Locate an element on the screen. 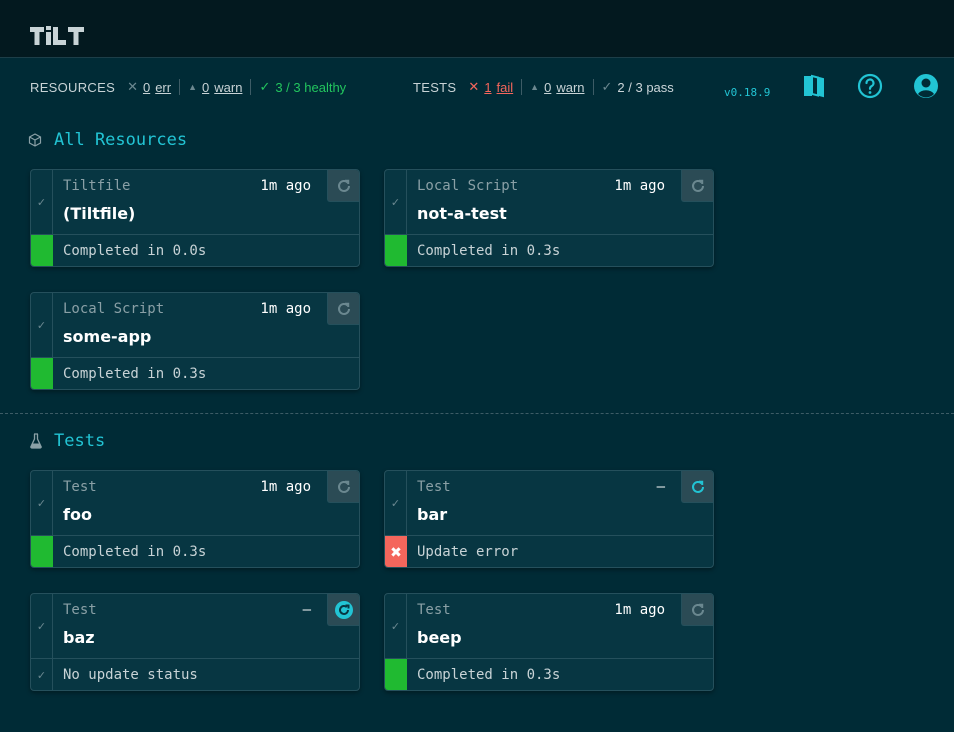 The image size is (954, 732). tests-label: TESTS is located at coordinates (435, 87).